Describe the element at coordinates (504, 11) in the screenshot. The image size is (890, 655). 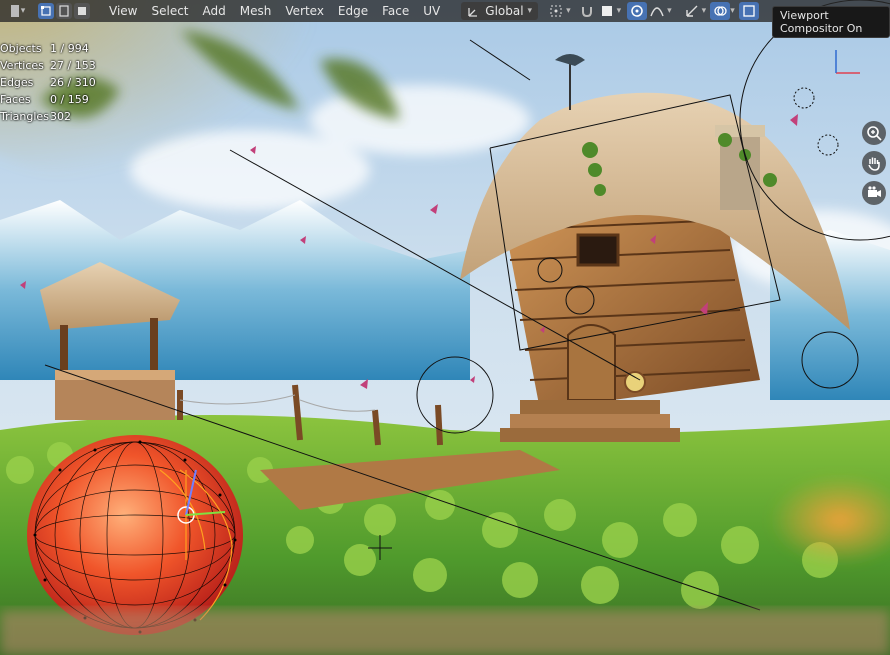
I see `transform-orientation-value: Global` at that location.